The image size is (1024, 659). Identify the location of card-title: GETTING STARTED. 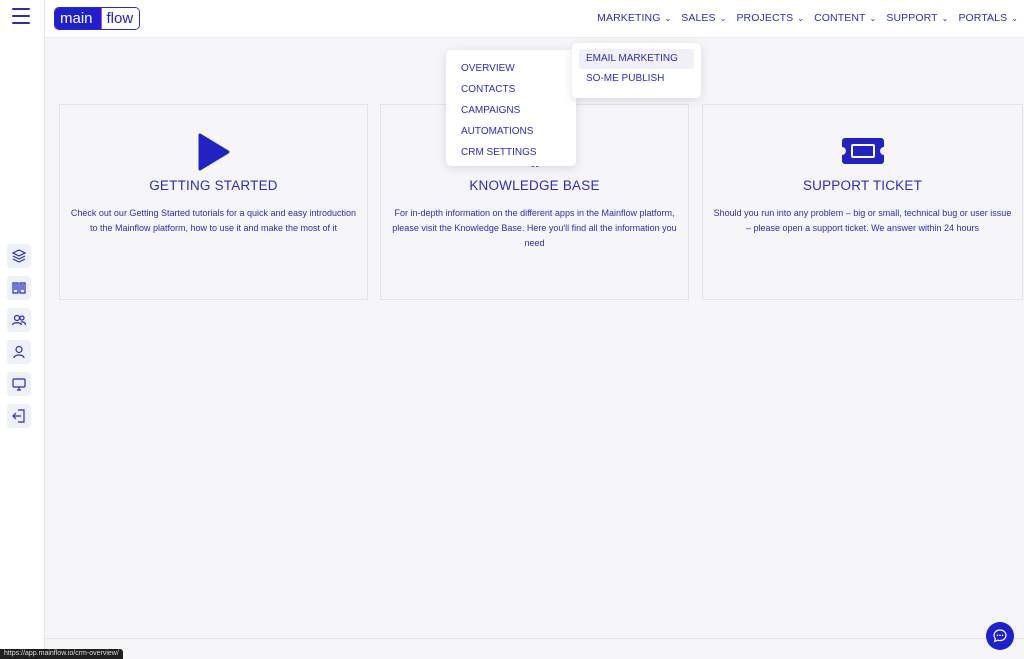
(213, 185).